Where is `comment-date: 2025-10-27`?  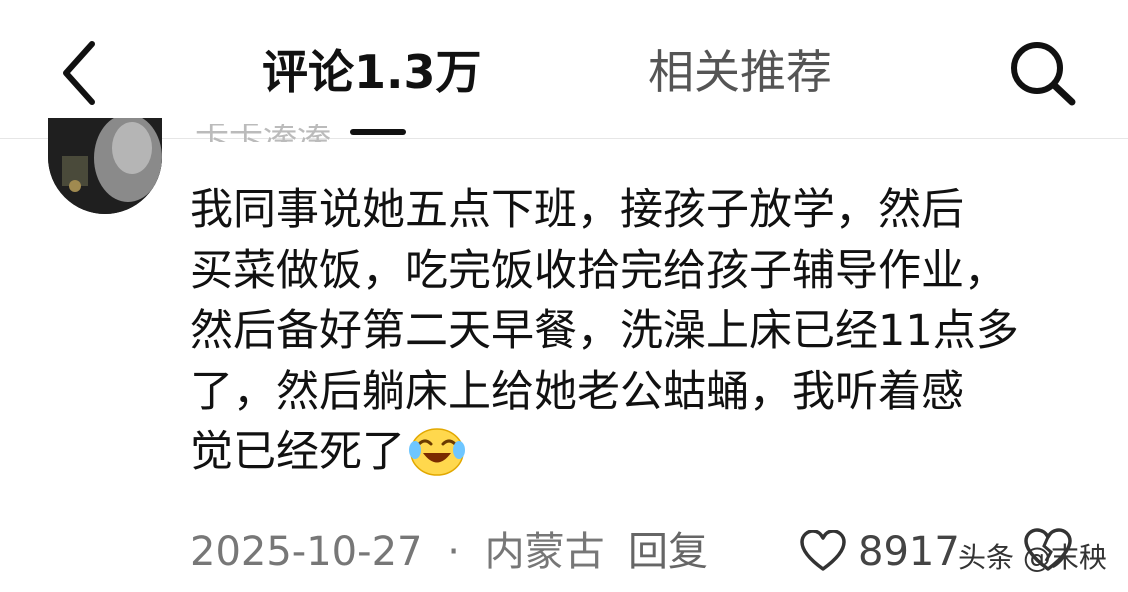
comment-date: 2025-10-27 is located at coordinates (306, 552).